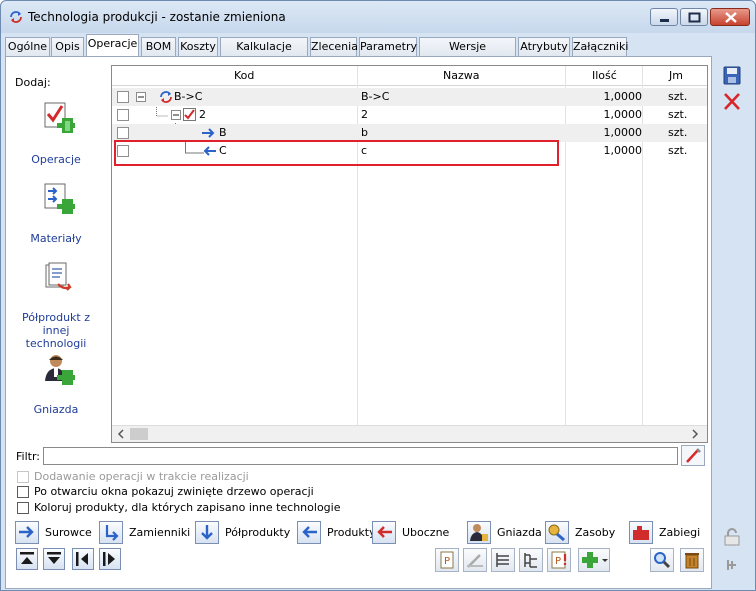 This screenshot has height=591, width=756. Describe the element at coordinates (556, 533) in the screenshot. I see `resources-icon` at that location.